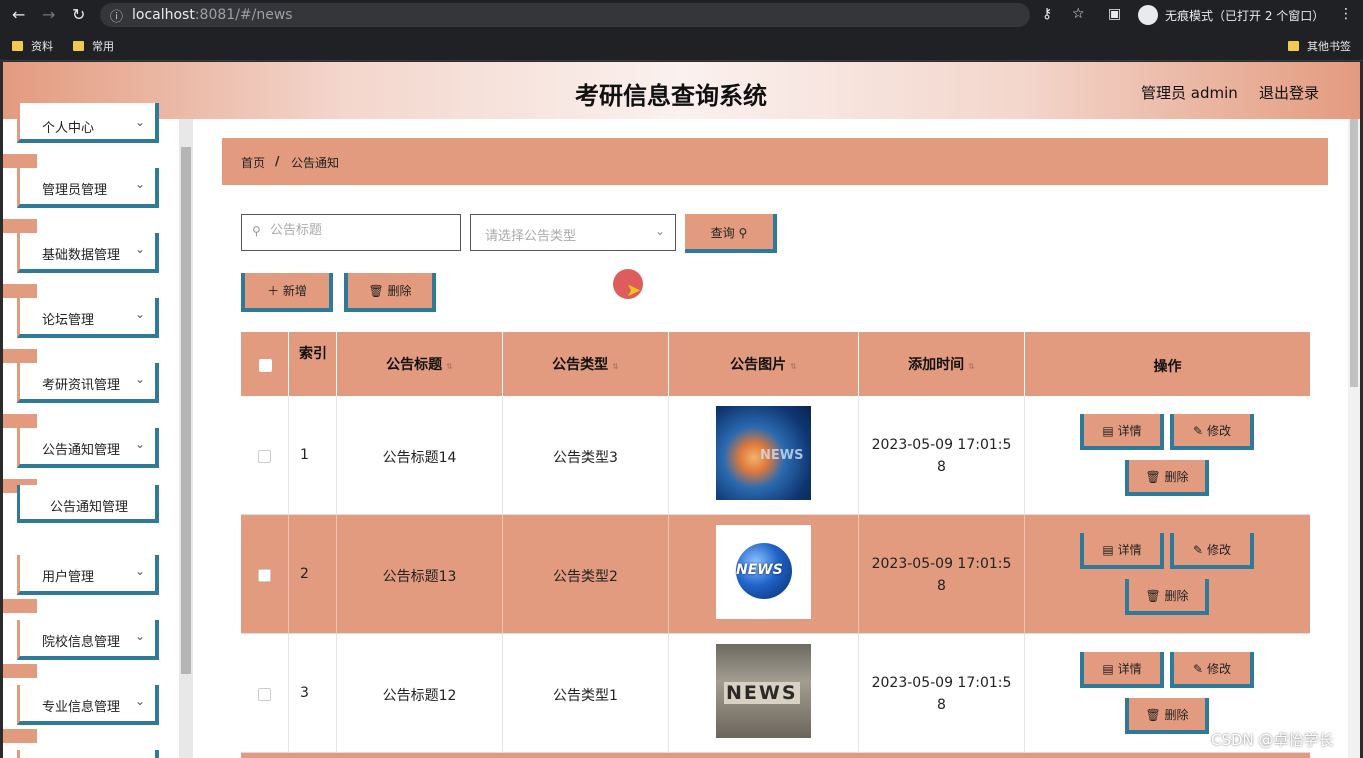 Image resolution: width=1363 pixels, height=758 pixels. What do you see at coordinates (88, 383) in the screenshot?
I see `sidebar-item-news-info: 考研资讯管理 ⌄` at bounding box center [88, 383].